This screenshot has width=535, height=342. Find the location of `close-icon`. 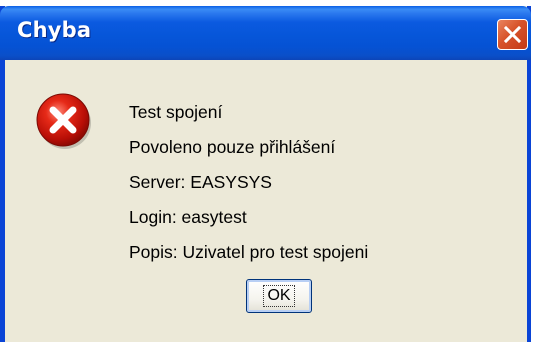

close-icon is located at coordinates (512, 34).